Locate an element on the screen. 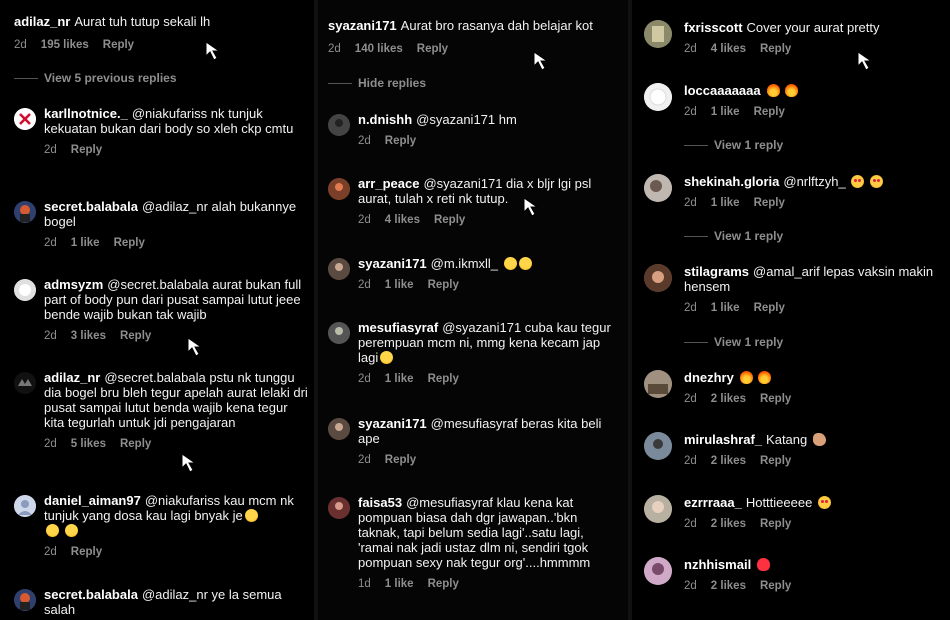 This screenshot has width=950, height=620. like-count: 5 likes is located at coordinates (88, 444).